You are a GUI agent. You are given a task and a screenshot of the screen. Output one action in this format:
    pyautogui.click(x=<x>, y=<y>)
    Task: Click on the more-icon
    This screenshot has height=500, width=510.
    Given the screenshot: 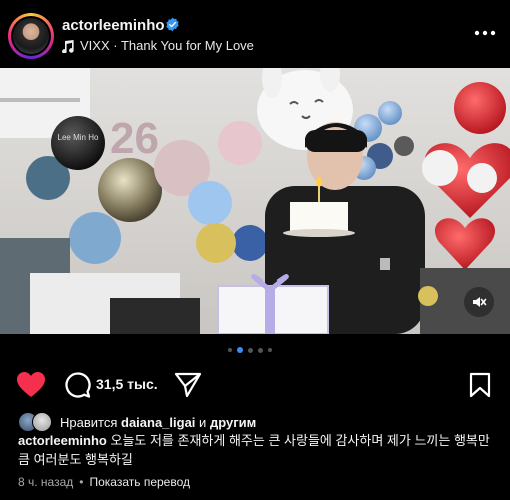 What is the action you would take?
    pyautogui.click(x=485, y=33)
    